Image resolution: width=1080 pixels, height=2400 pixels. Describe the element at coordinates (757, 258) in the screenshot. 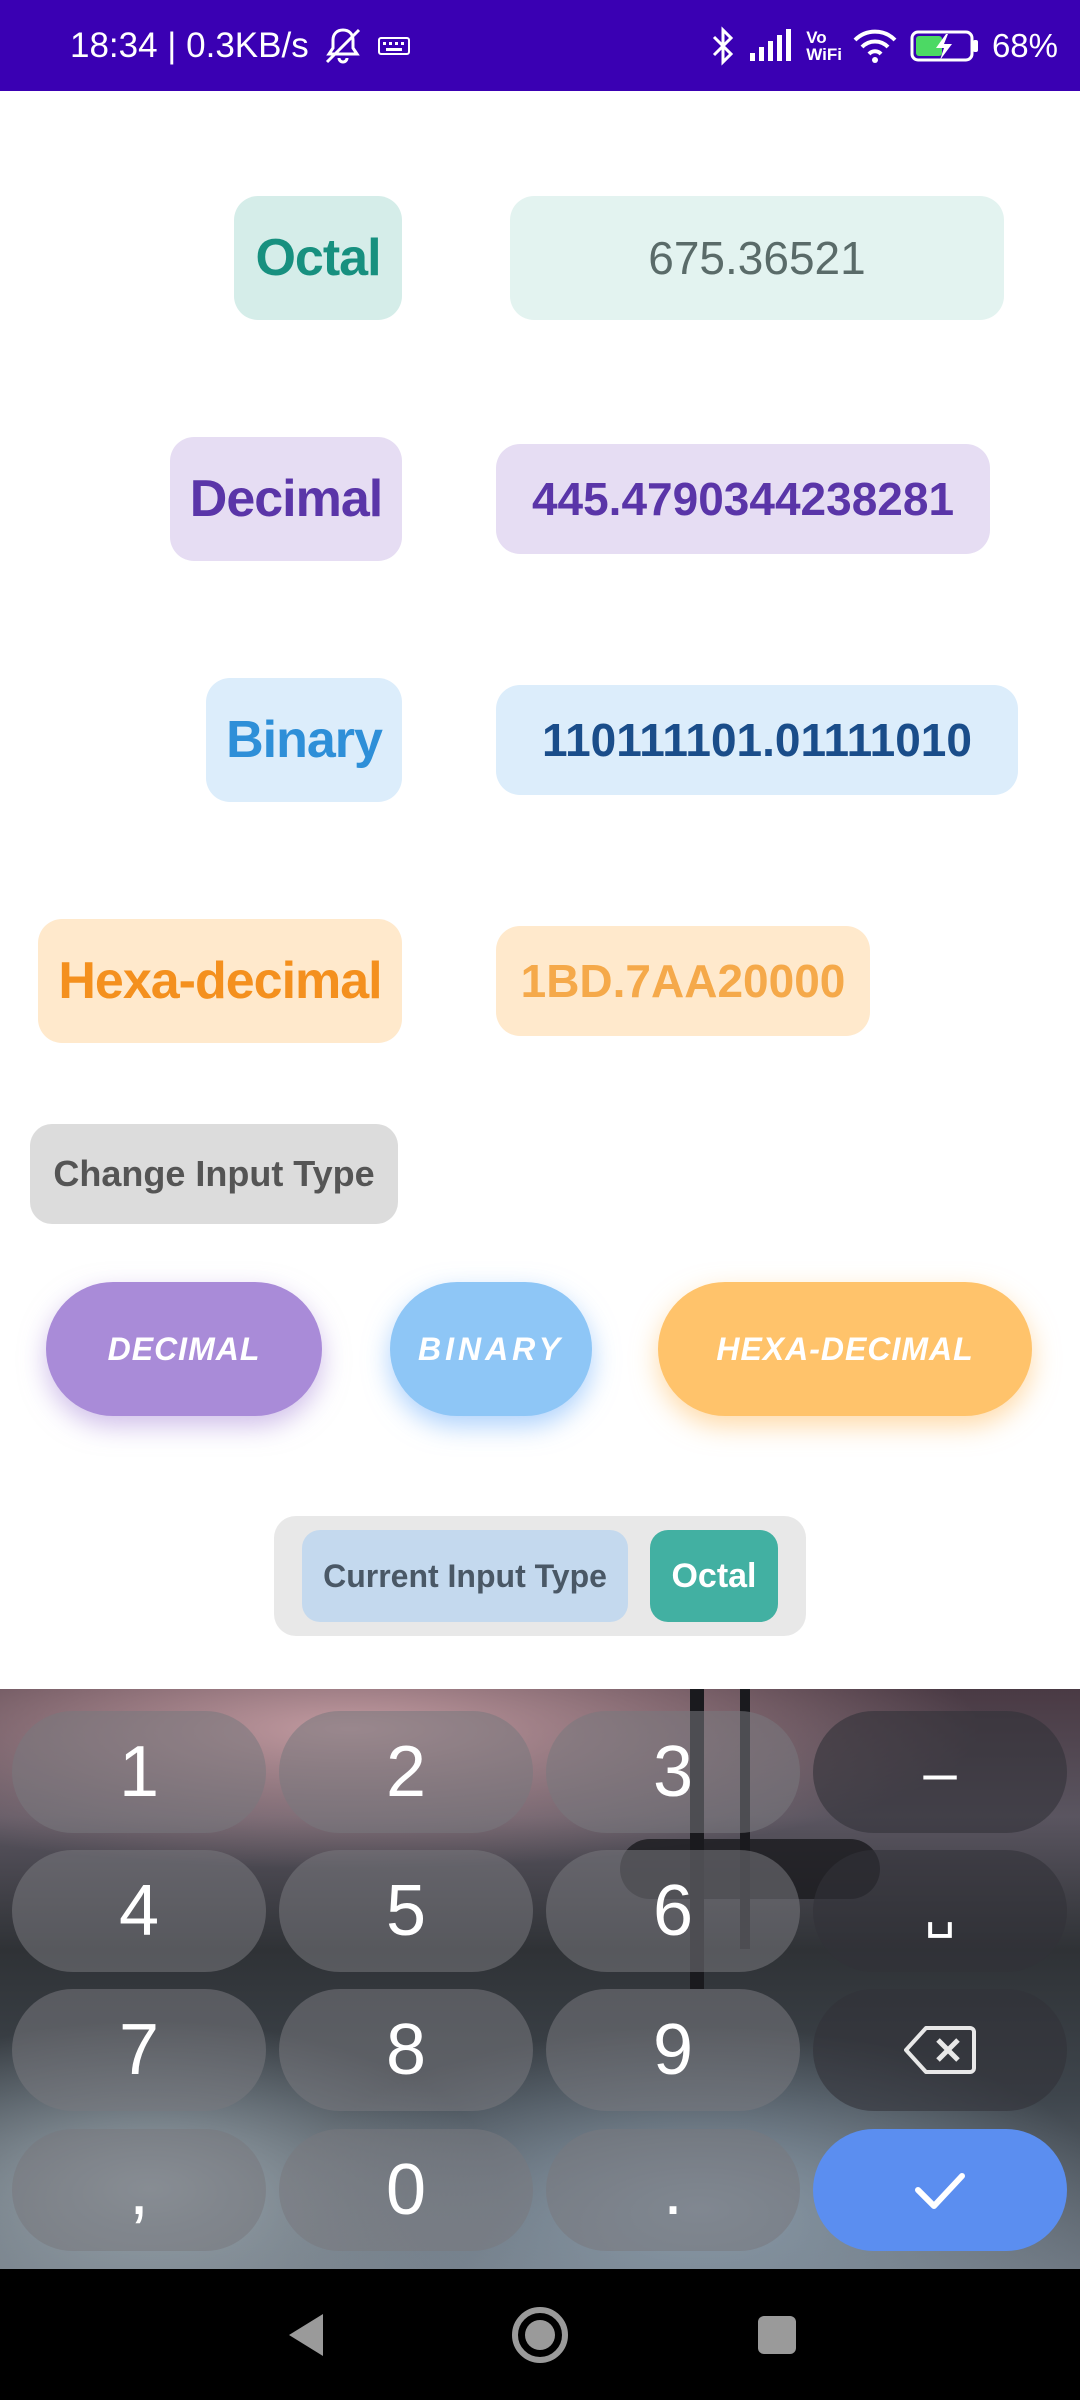

I see `octal-input: 675.36521` at that location.